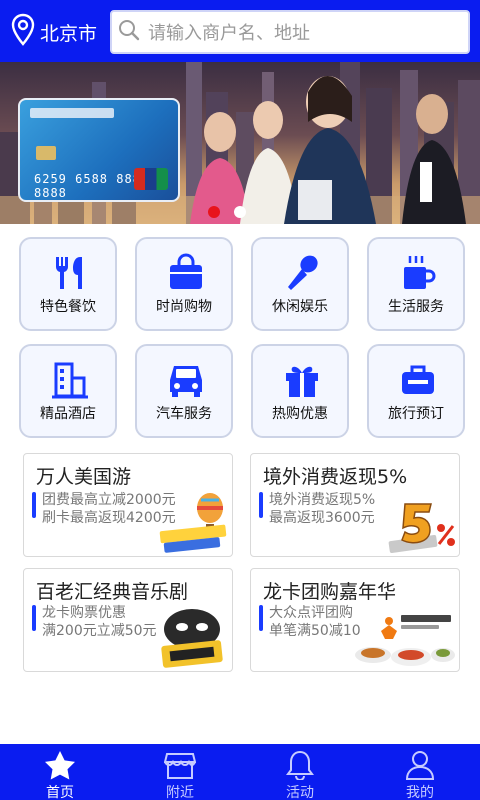  I want to click on storefront-icon, so click(180, 766).